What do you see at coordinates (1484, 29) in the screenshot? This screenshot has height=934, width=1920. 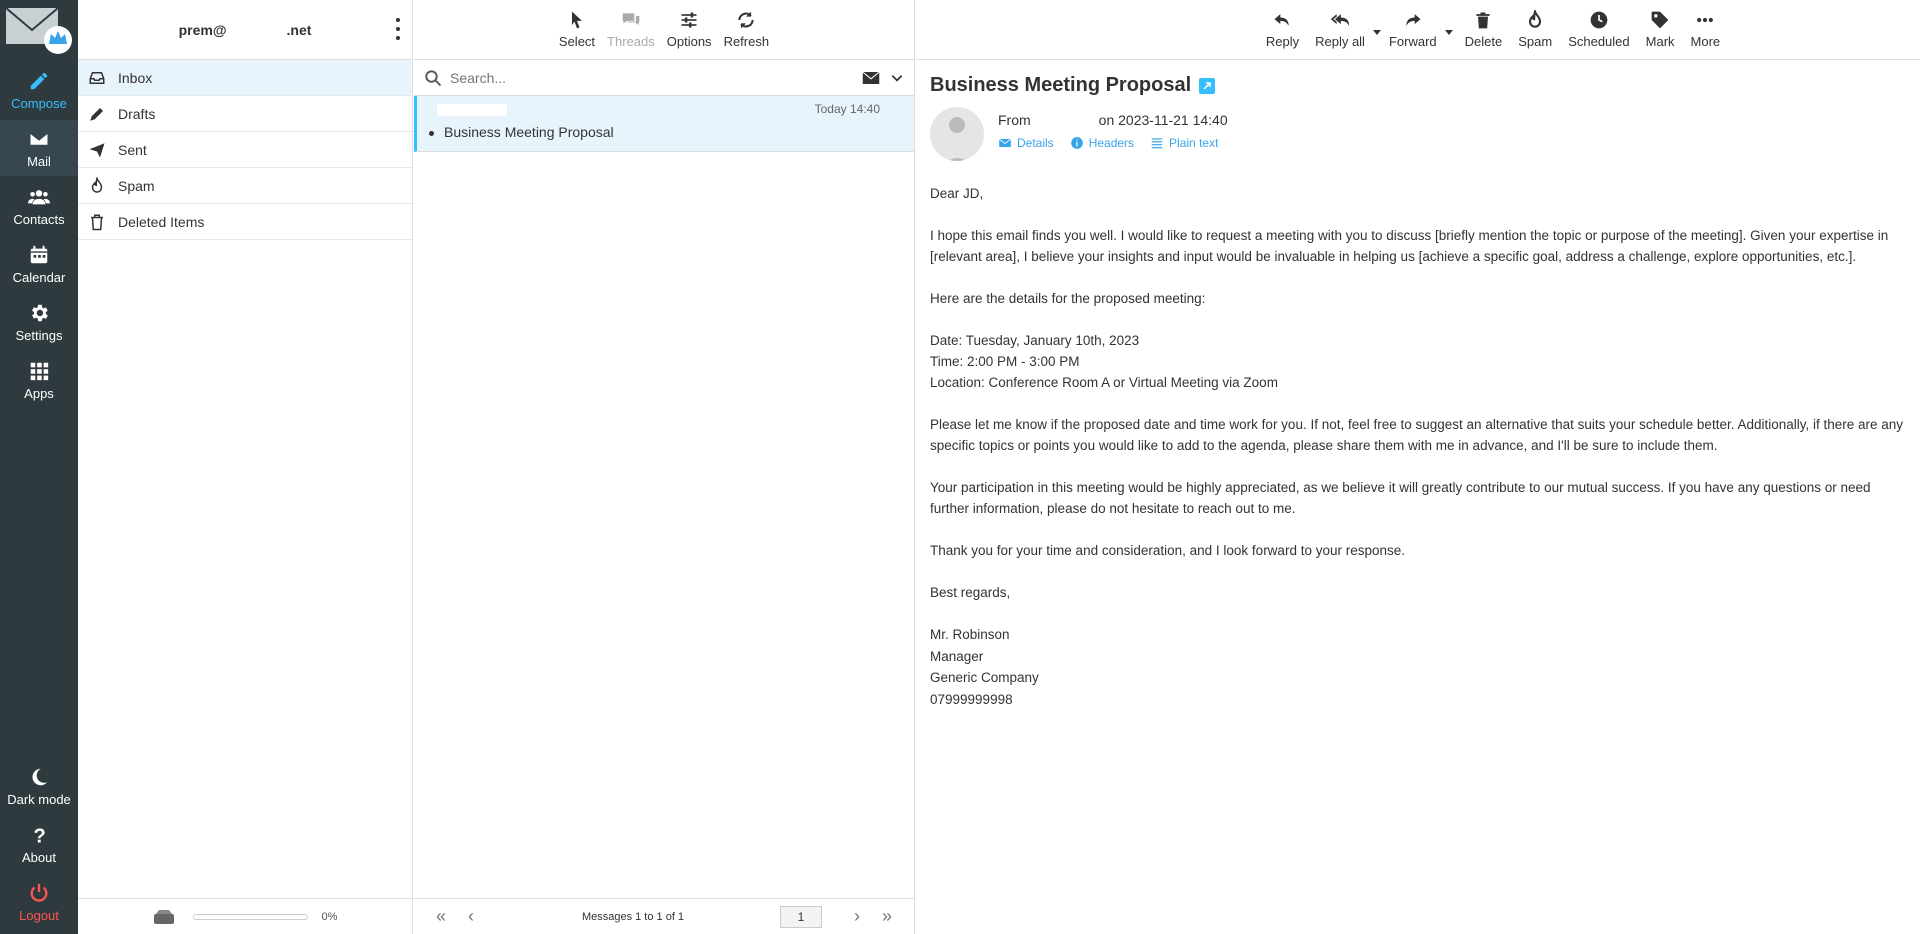 I see `delete-button: Delete` at bounding box center [1484, 29].